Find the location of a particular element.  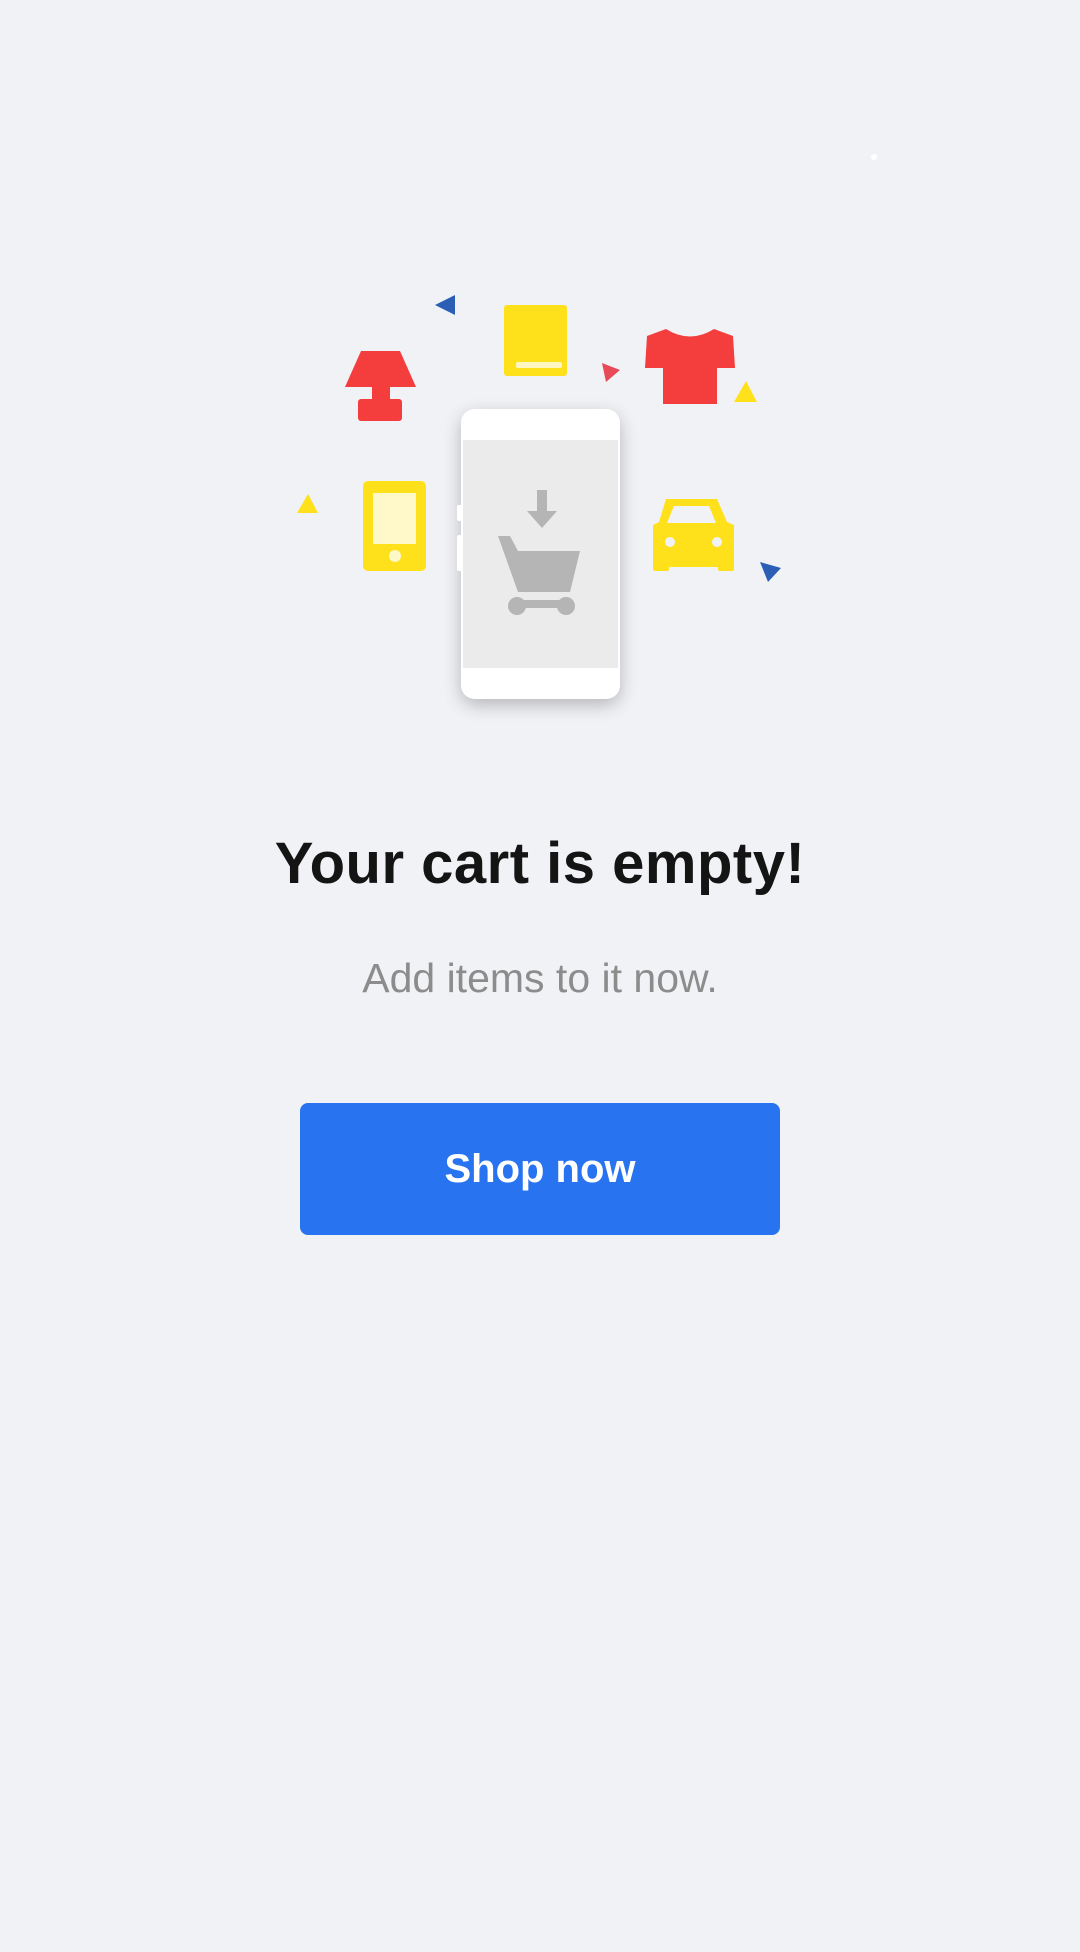

mobile-phone-icon is located at coordinates (394, 526).